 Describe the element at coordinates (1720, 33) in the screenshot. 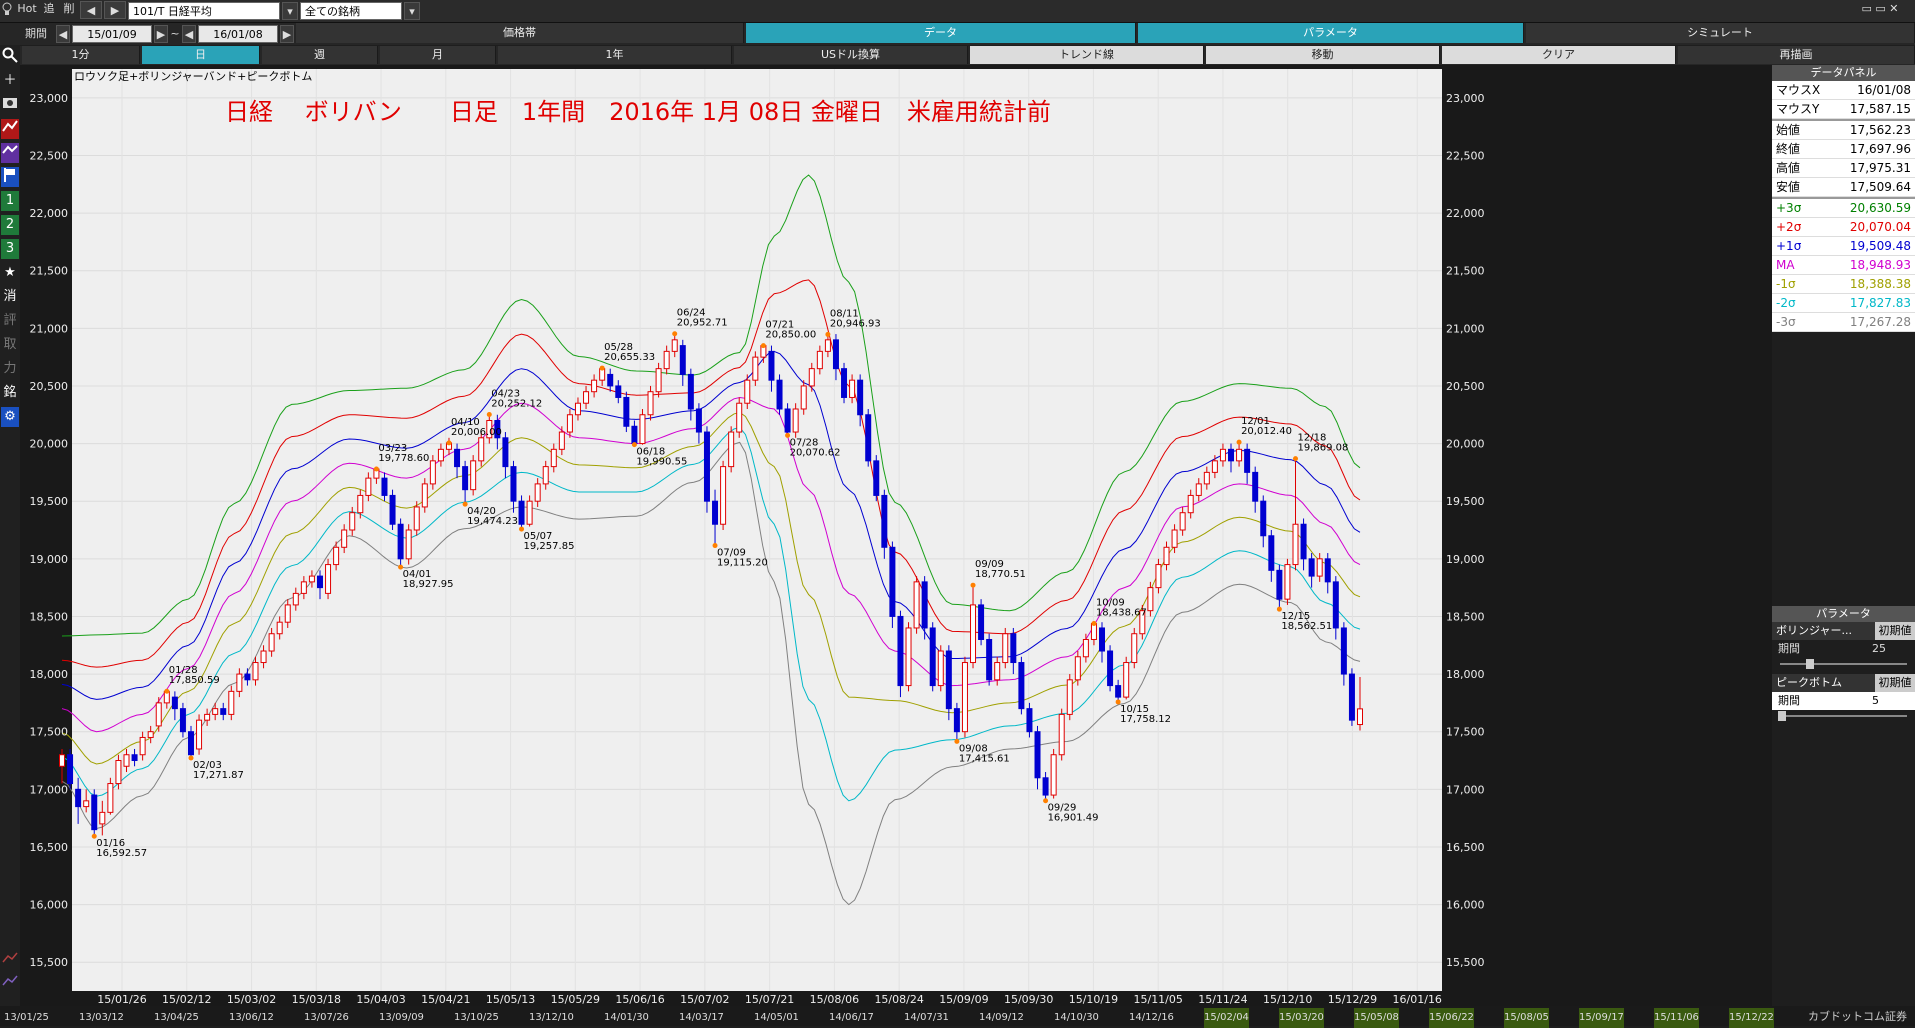

I see `tab-simulate: シミュレート` at that location.